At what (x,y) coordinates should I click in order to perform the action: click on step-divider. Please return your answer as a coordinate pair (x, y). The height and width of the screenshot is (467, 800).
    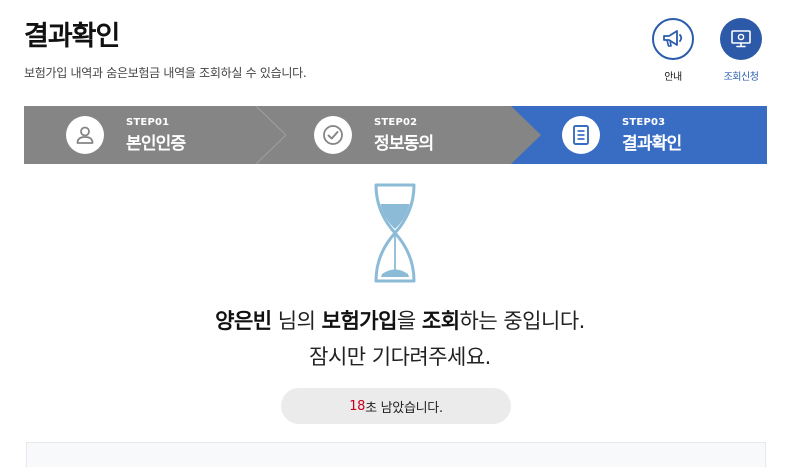
    Looking at the image, I should click on (271, 135).